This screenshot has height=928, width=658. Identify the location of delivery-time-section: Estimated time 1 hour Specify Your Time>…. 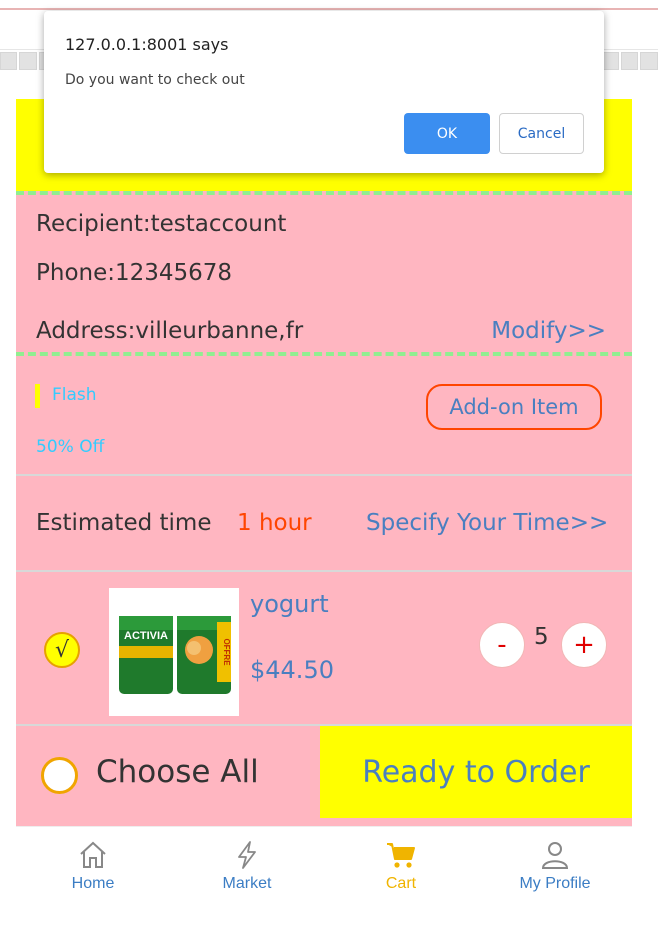
(324, 524).